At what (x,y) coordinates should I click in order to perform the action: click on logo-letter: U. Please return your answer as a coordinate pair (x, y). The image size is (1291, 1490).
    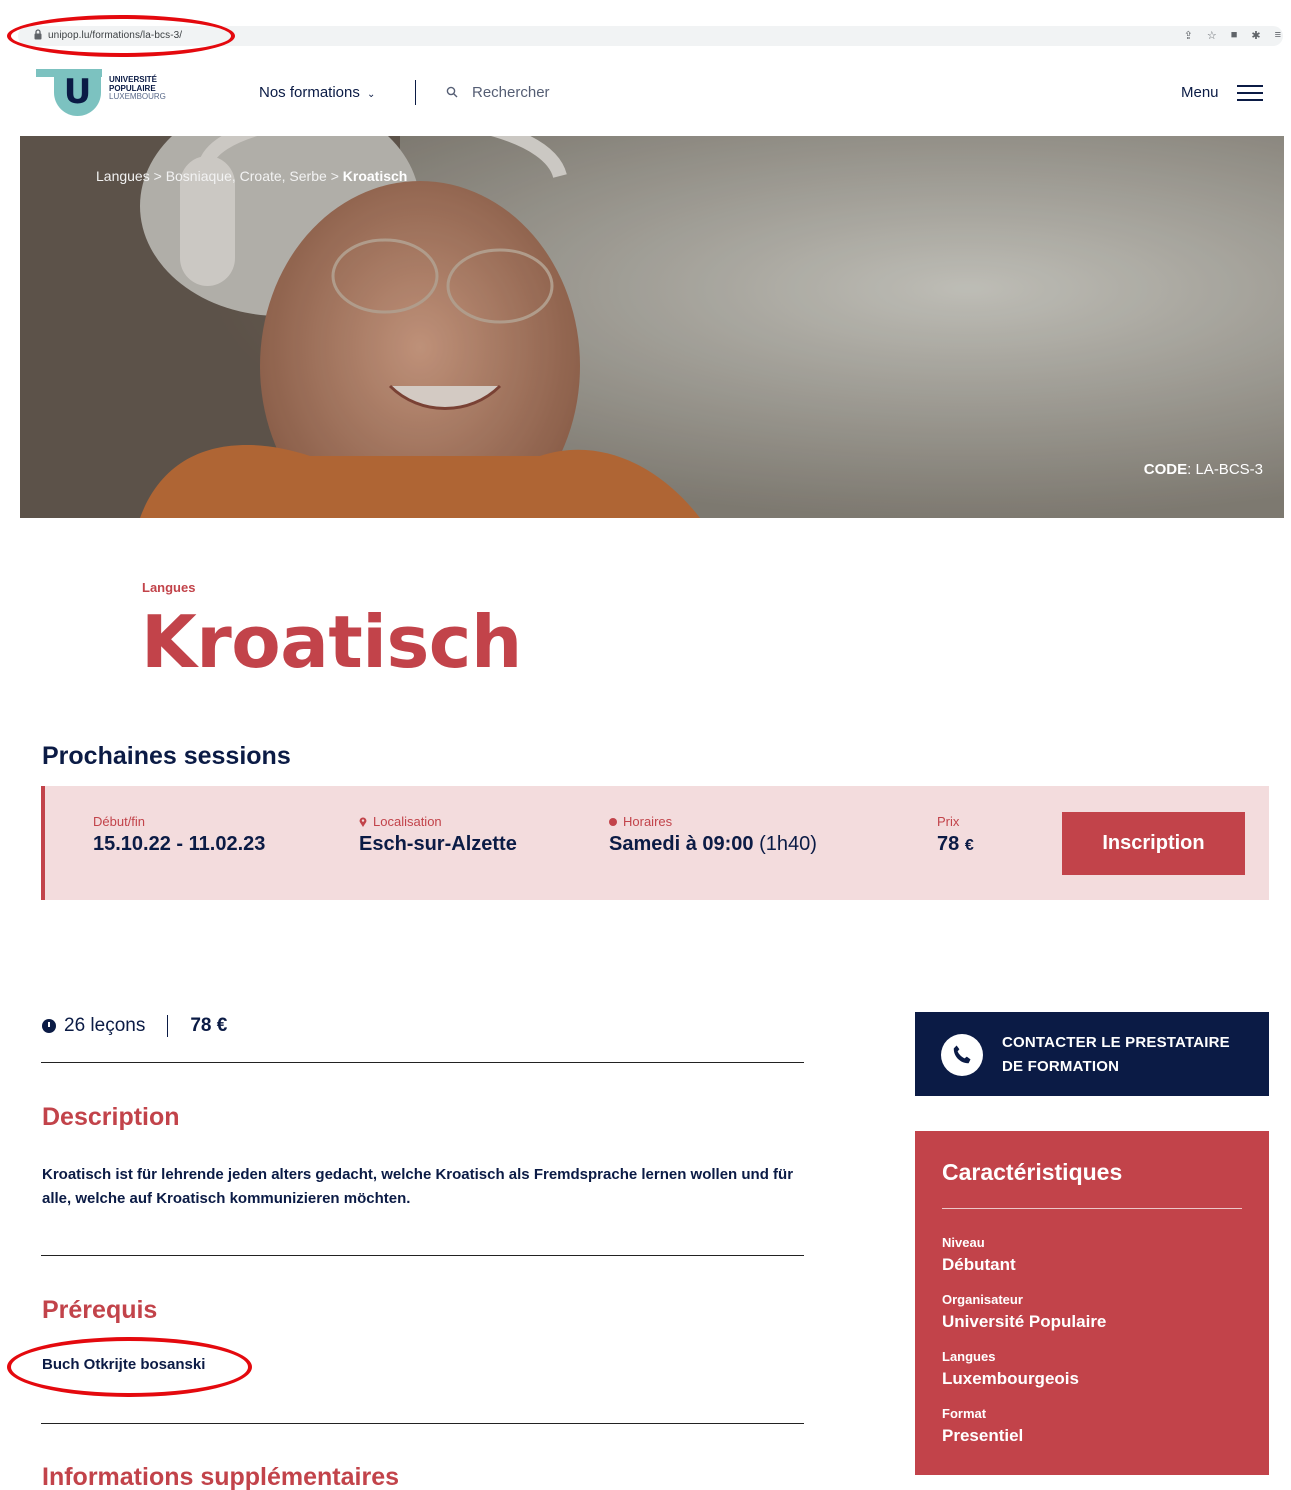
    Looking at the image, I should click on (77, 91).